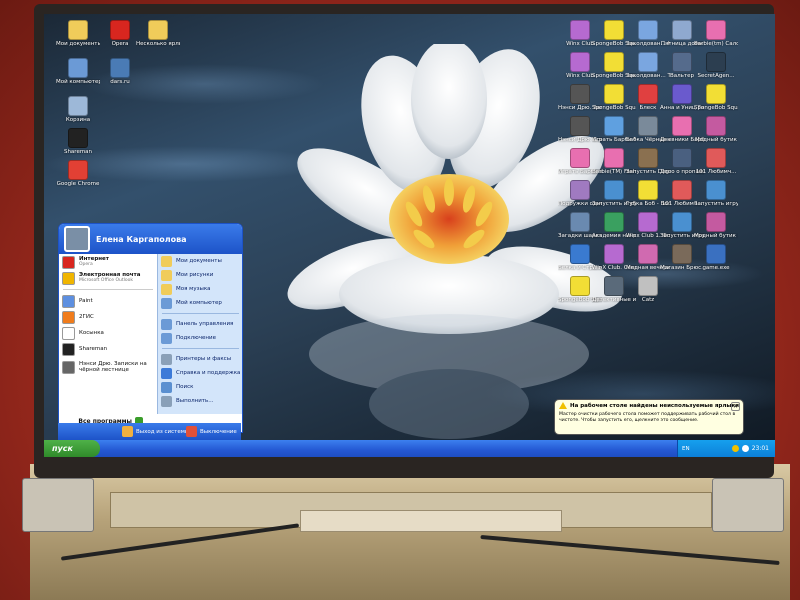 The height and width of the screenshot is (600, 800). Describe the element at coordinates (204, 359) in the screenshot. I see `place-label: Принтеры и факсы` at that location.